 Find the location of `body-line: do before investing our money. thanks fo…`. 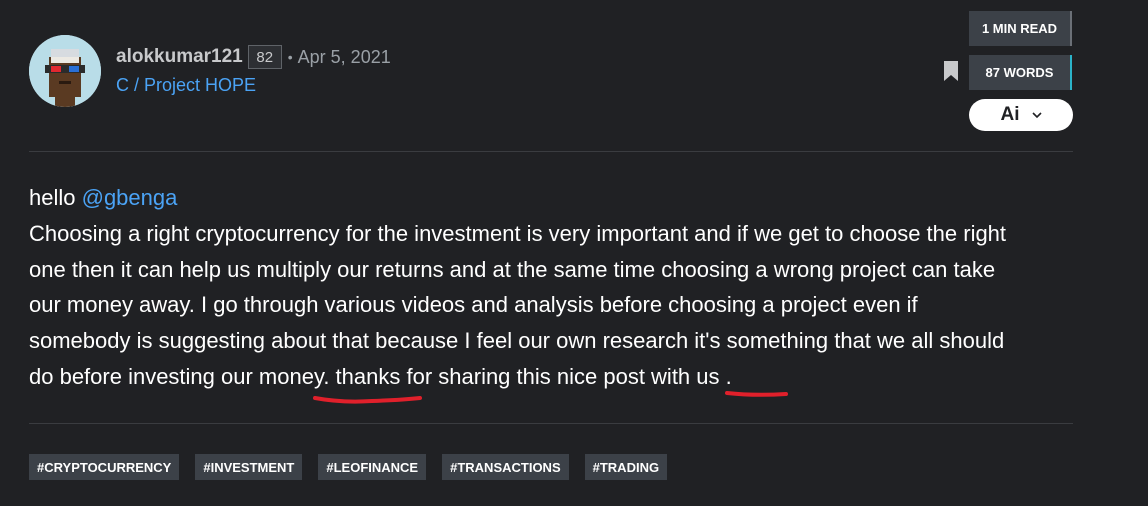

body-line: do before investing our money. thanks fo… is located at coordinates (380, 376).